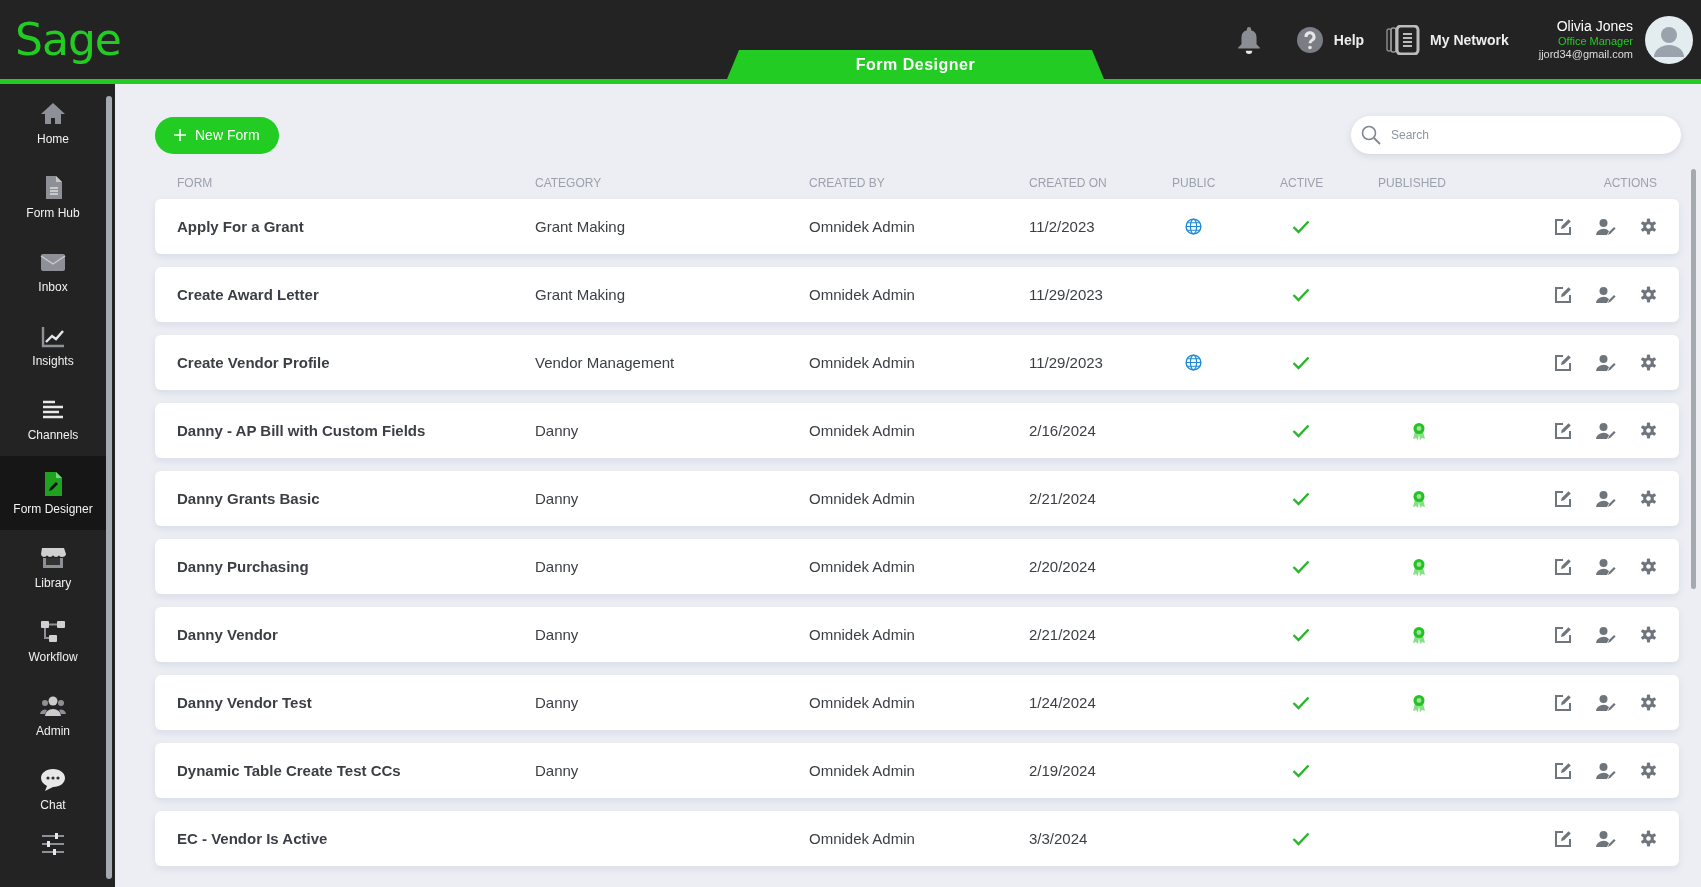 The height and width of the screenshot is (887, 1701). What do you see at coordinates (1469, 39) in the screenshot?
I see `network-link: My Network` at bounding box center [1469, 39].